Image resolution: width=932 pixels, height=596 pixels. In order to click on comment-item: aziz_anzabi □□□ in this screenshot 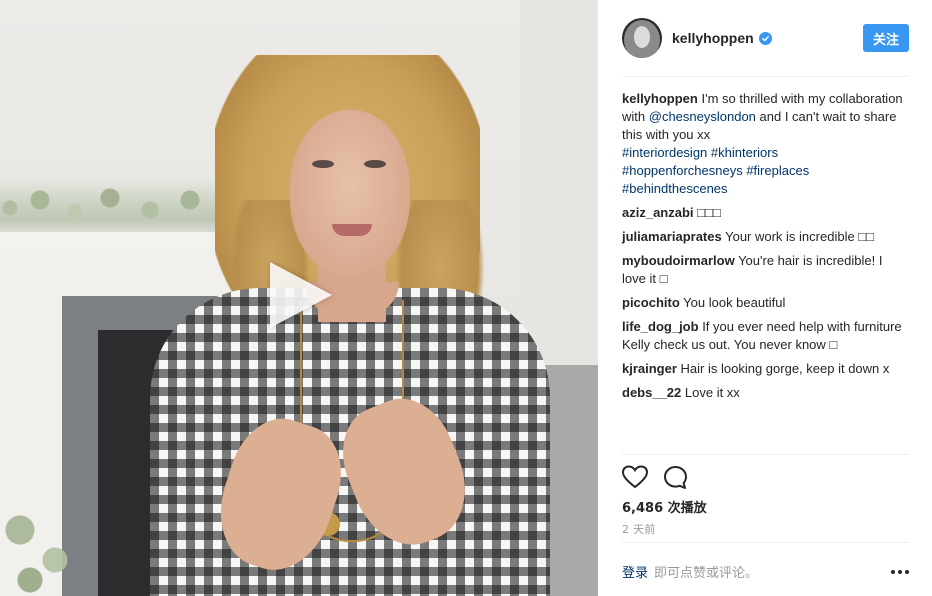, I will do `click(765, 213)`.